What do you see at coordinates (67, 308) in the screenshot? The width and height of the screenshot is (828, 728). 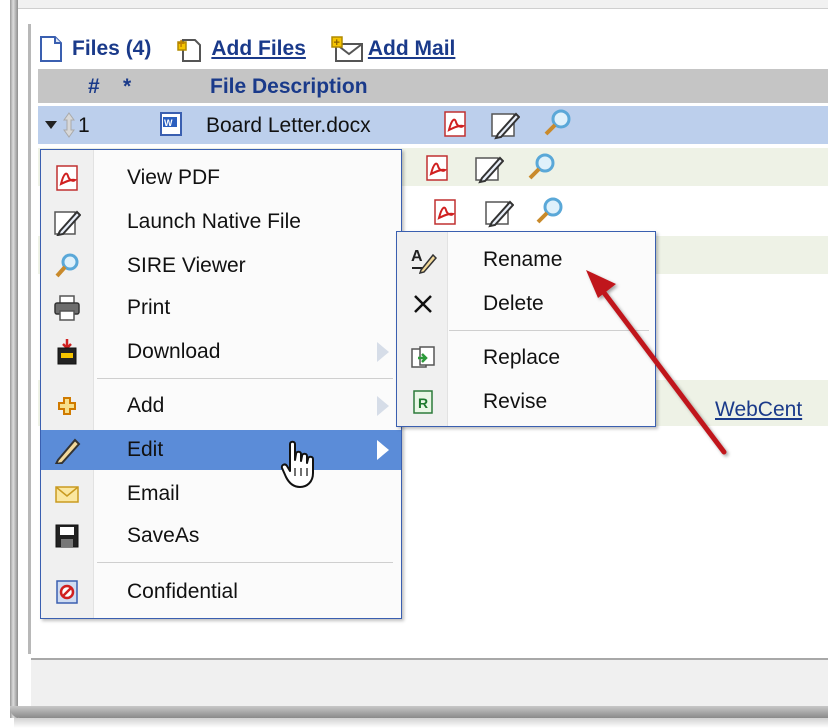 I see `printer-icon` at bounding box center [67, 308].